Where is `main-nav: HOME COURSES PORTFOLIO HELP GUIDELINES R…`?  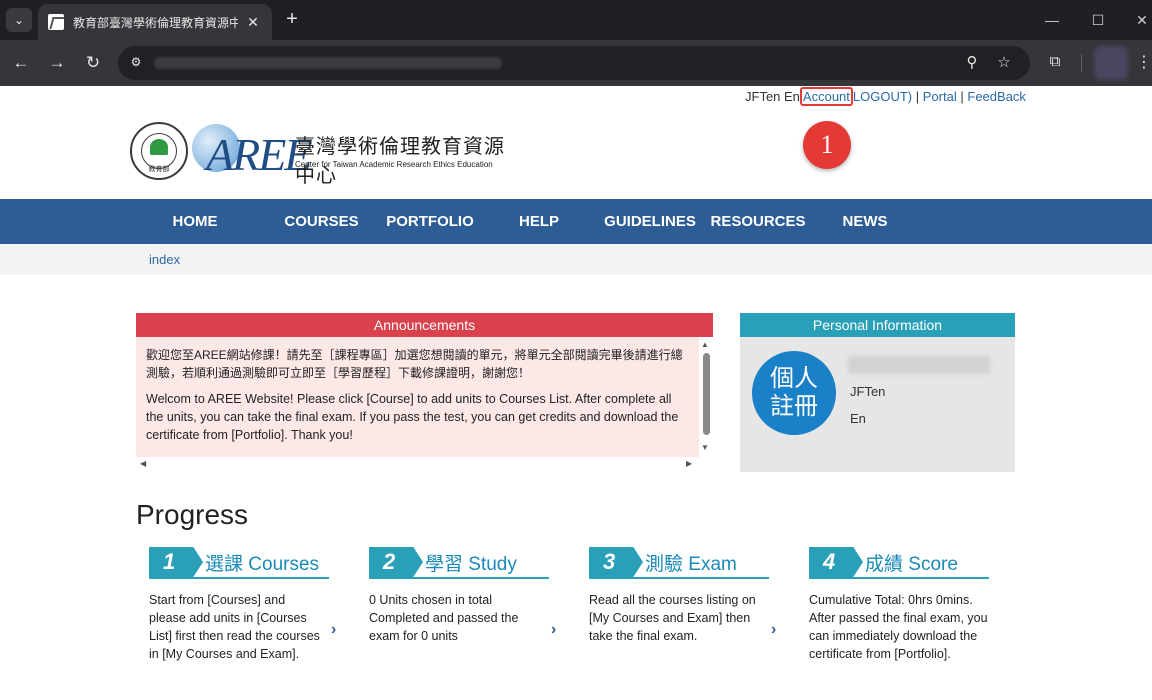 main-nav: HOME COURSES PORTFOLIO HELP GUIDELINES R… is located at coordinates (576, 221).